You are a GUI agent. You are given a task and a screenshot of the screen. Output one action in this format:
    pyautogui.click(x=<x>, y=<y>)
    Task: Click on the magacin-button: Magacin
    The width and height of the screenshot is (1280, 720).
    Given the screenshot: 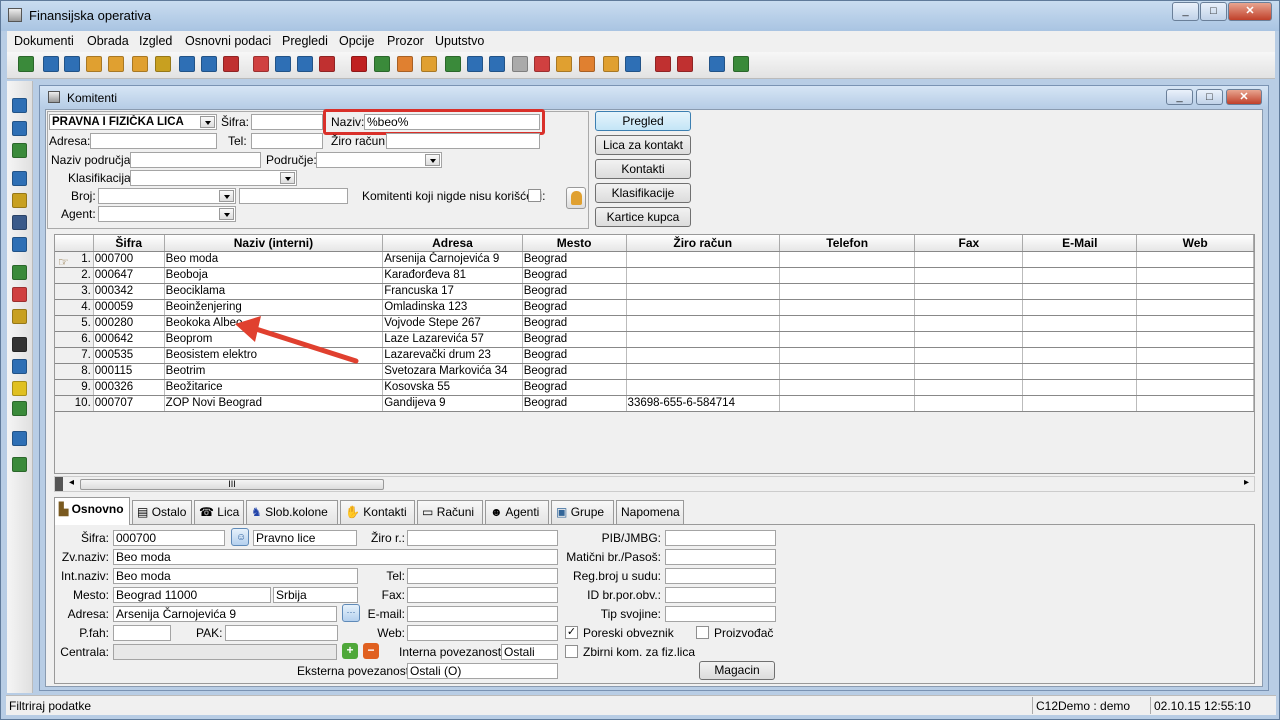 What is the action you would take?
    pyautogui.click(x=737, y=670)
    